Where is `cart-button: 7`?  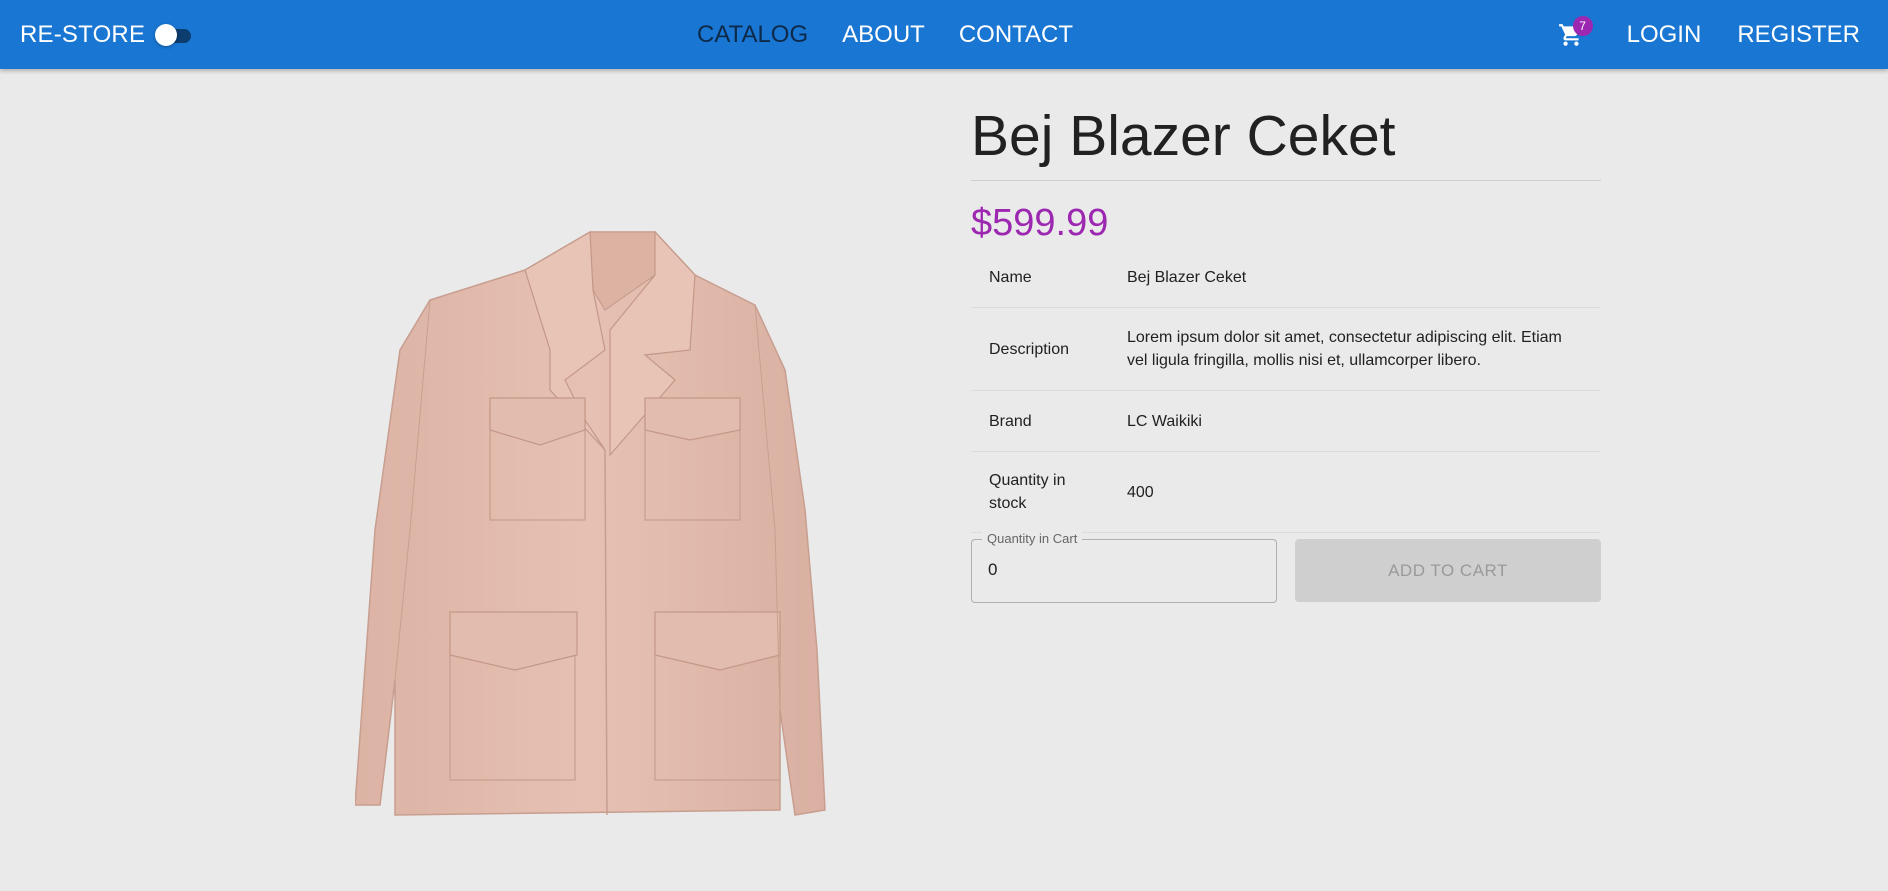 cart-button: 7 is located at coordinates (1572, 35).